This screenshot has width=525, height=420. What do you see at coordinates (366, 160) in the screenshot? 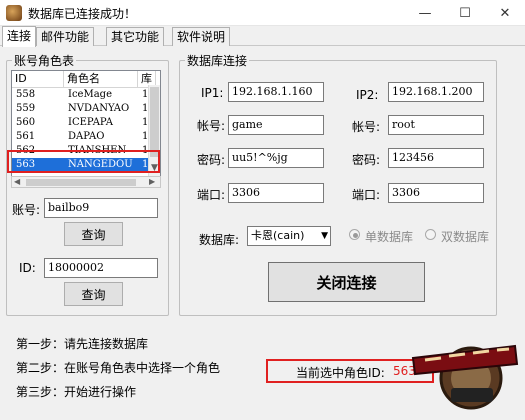
I see `password2-label: 密码:` at bounding box center [366, 160].